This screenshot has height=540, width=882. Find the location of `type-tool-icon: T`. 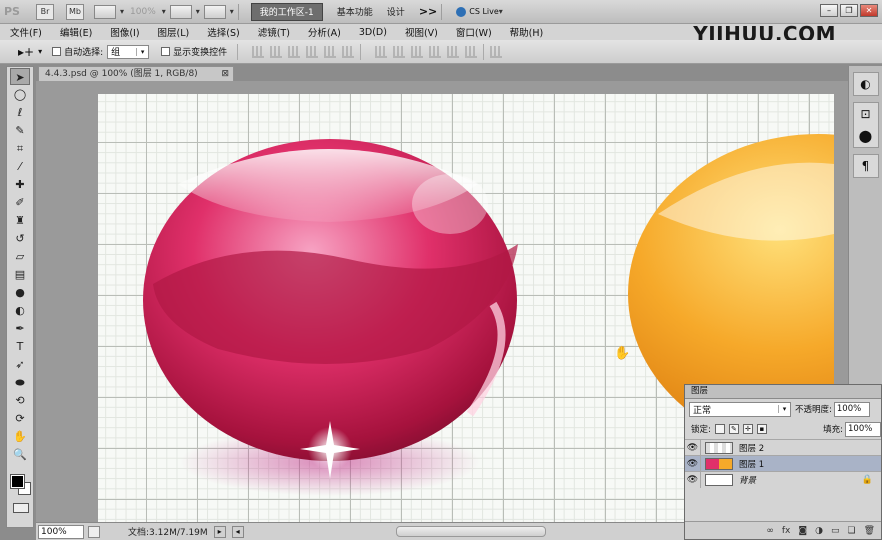

type-tool-icon: T is located at coordinates (20, 346).